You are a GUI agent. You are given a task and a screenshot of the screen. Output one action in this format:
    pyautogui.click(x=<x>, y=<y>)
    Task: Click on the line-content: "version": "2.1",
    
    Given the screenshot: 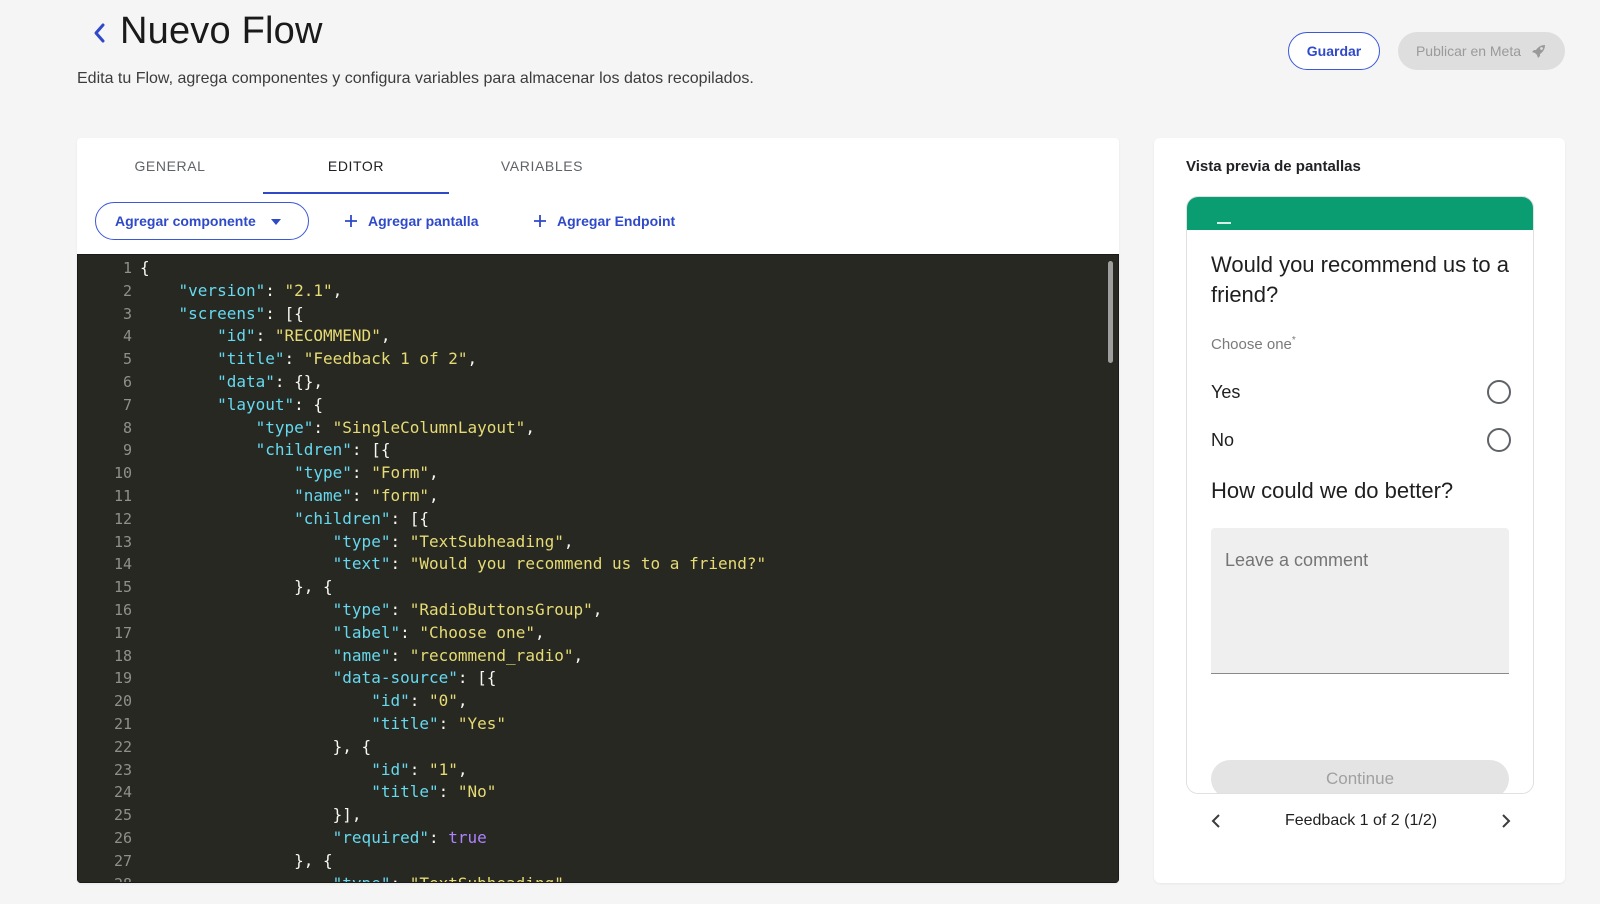 What is the action you would take?
    pyautogui.click(x=260, y=290)
    